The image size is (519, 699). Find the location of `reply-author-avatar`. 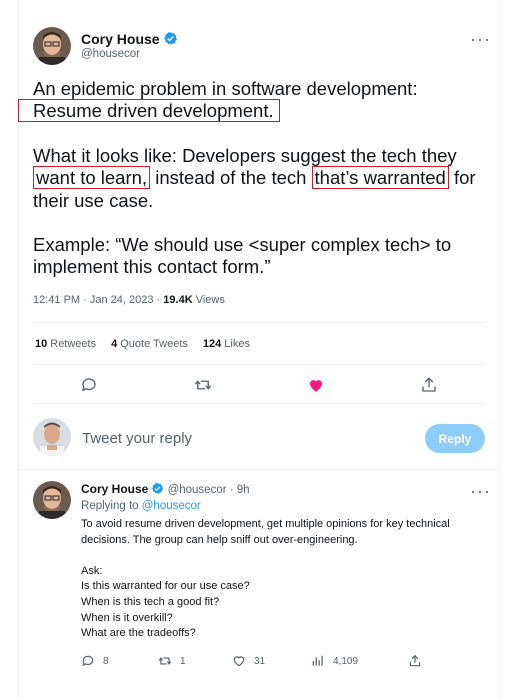

reply-author-avatar is located at coordinates (52, 500).